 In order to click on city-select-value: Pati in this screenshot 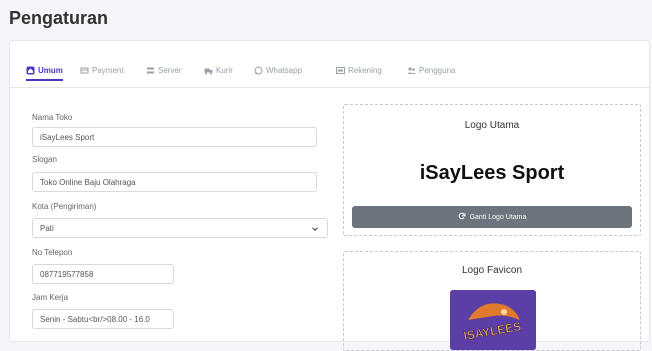, I will do `click(47, 228)`.